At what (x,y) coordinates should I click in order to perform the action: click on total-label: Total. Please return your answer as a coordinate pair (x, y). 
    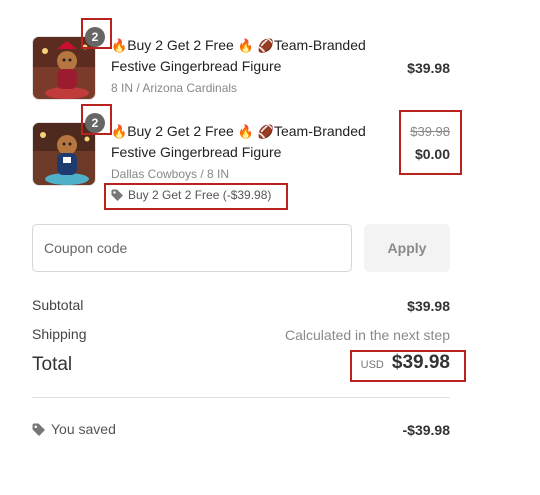
    Looking at the image, I should click on (52, 364).